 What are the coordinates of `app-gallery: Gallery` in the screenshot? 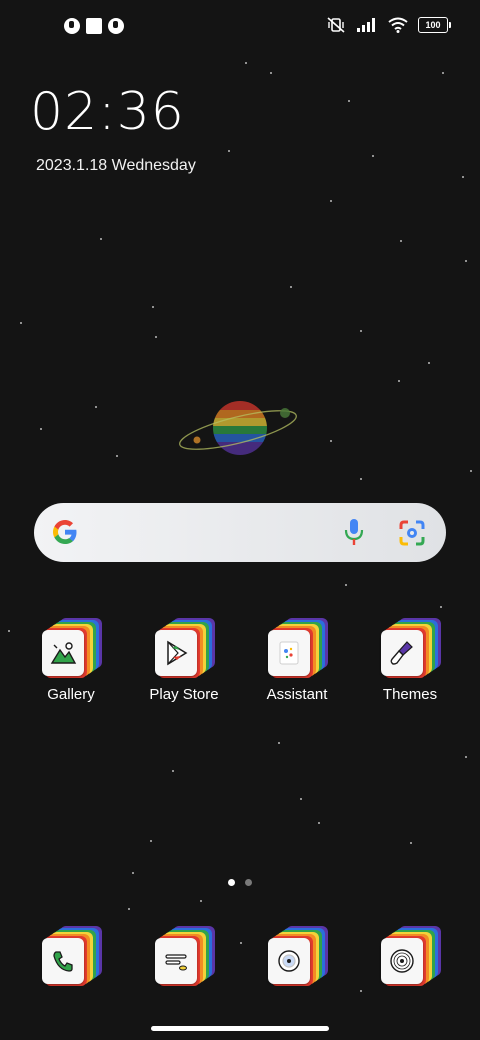 It's located at (71, 660).